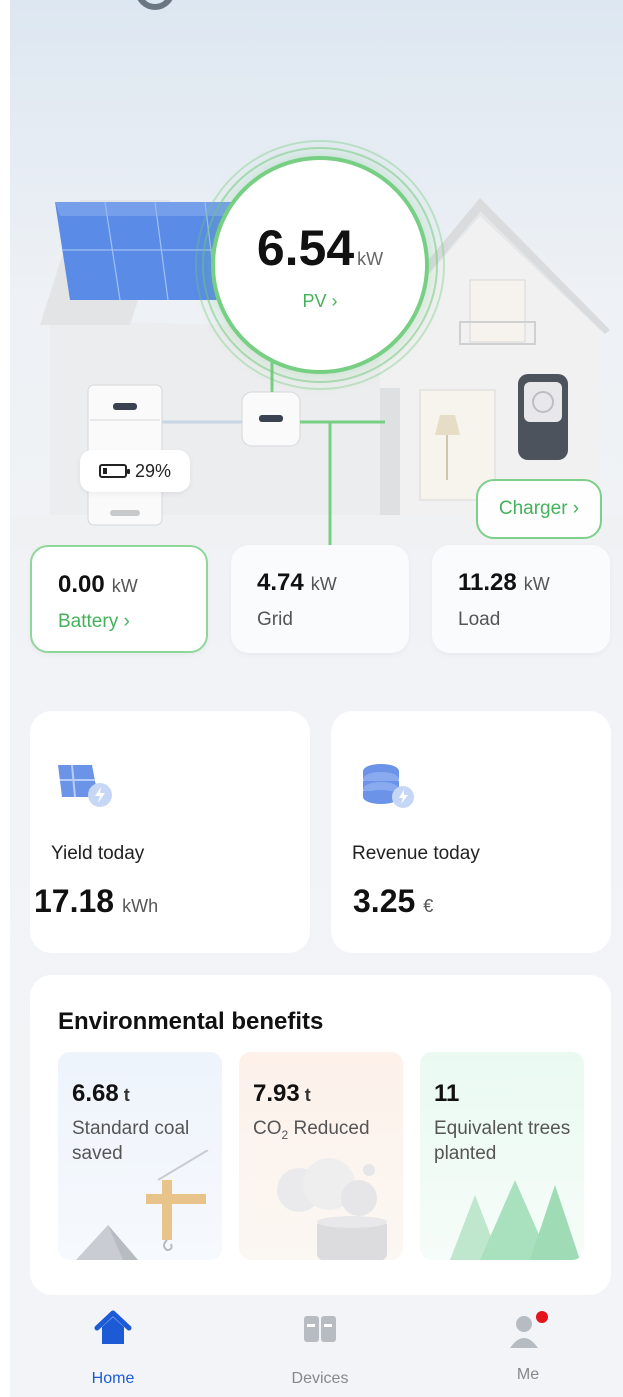 The height and width of the screenshot is (1397, 623). What do you see at coordinates (114, 471) in the screenshot?
I see `battery-icon` at bounding box center [114, 471].